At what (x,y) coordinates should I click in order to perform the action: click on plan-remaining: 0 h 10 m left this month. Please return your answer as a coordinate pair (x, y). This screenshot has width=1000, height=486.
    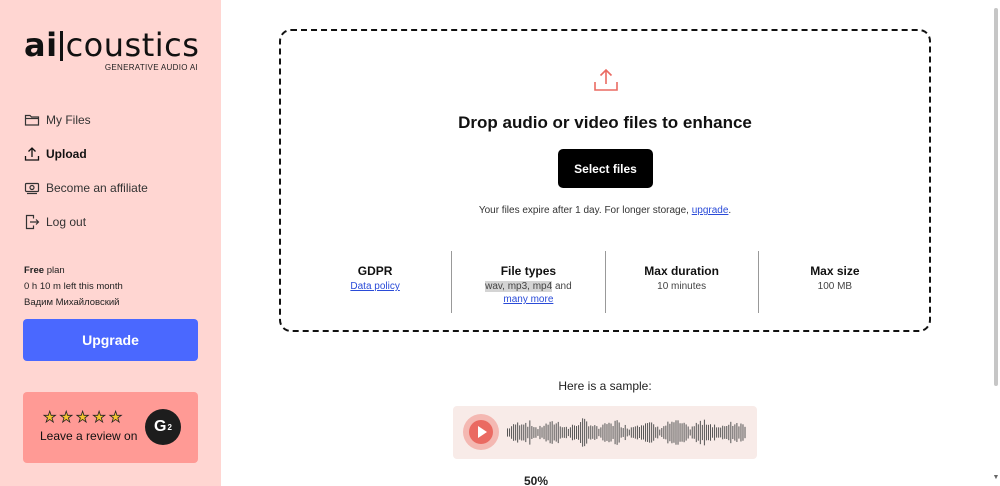
    Looking at the image, I should click on (73, 286).